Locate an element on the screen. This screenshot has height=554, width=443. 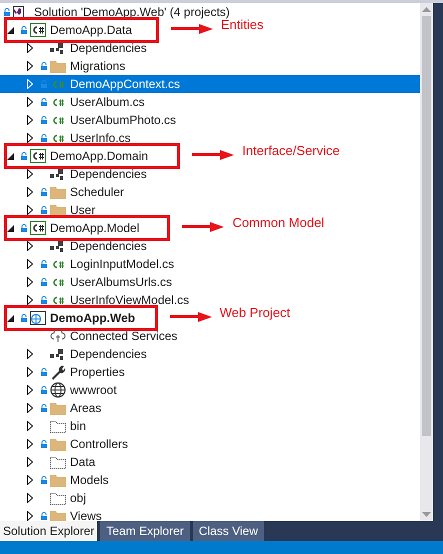
tree-item: Data is located at coordinates (49, 462).